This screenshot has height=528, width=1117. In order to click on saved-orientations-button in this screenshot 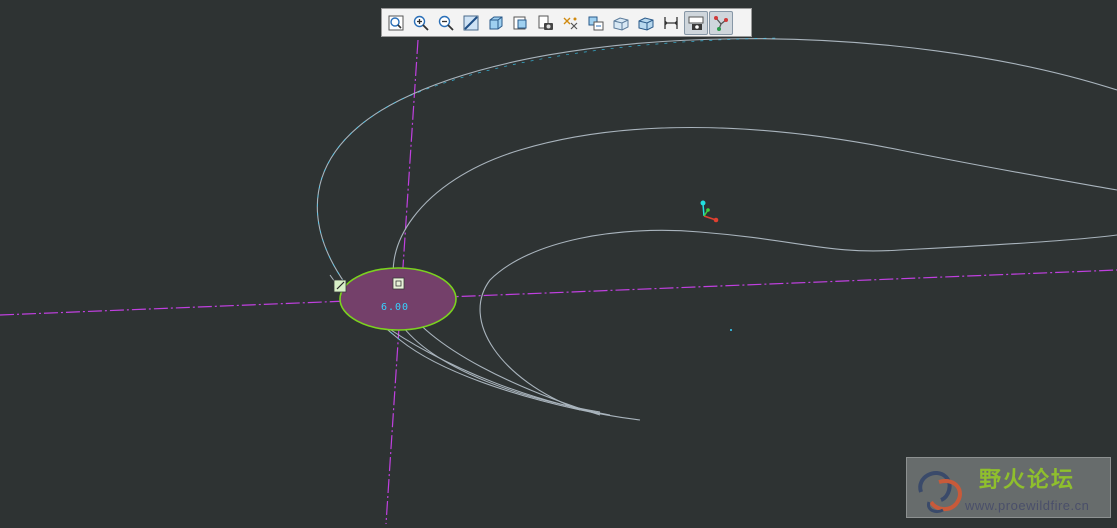, I will do `click(521, 23)`.